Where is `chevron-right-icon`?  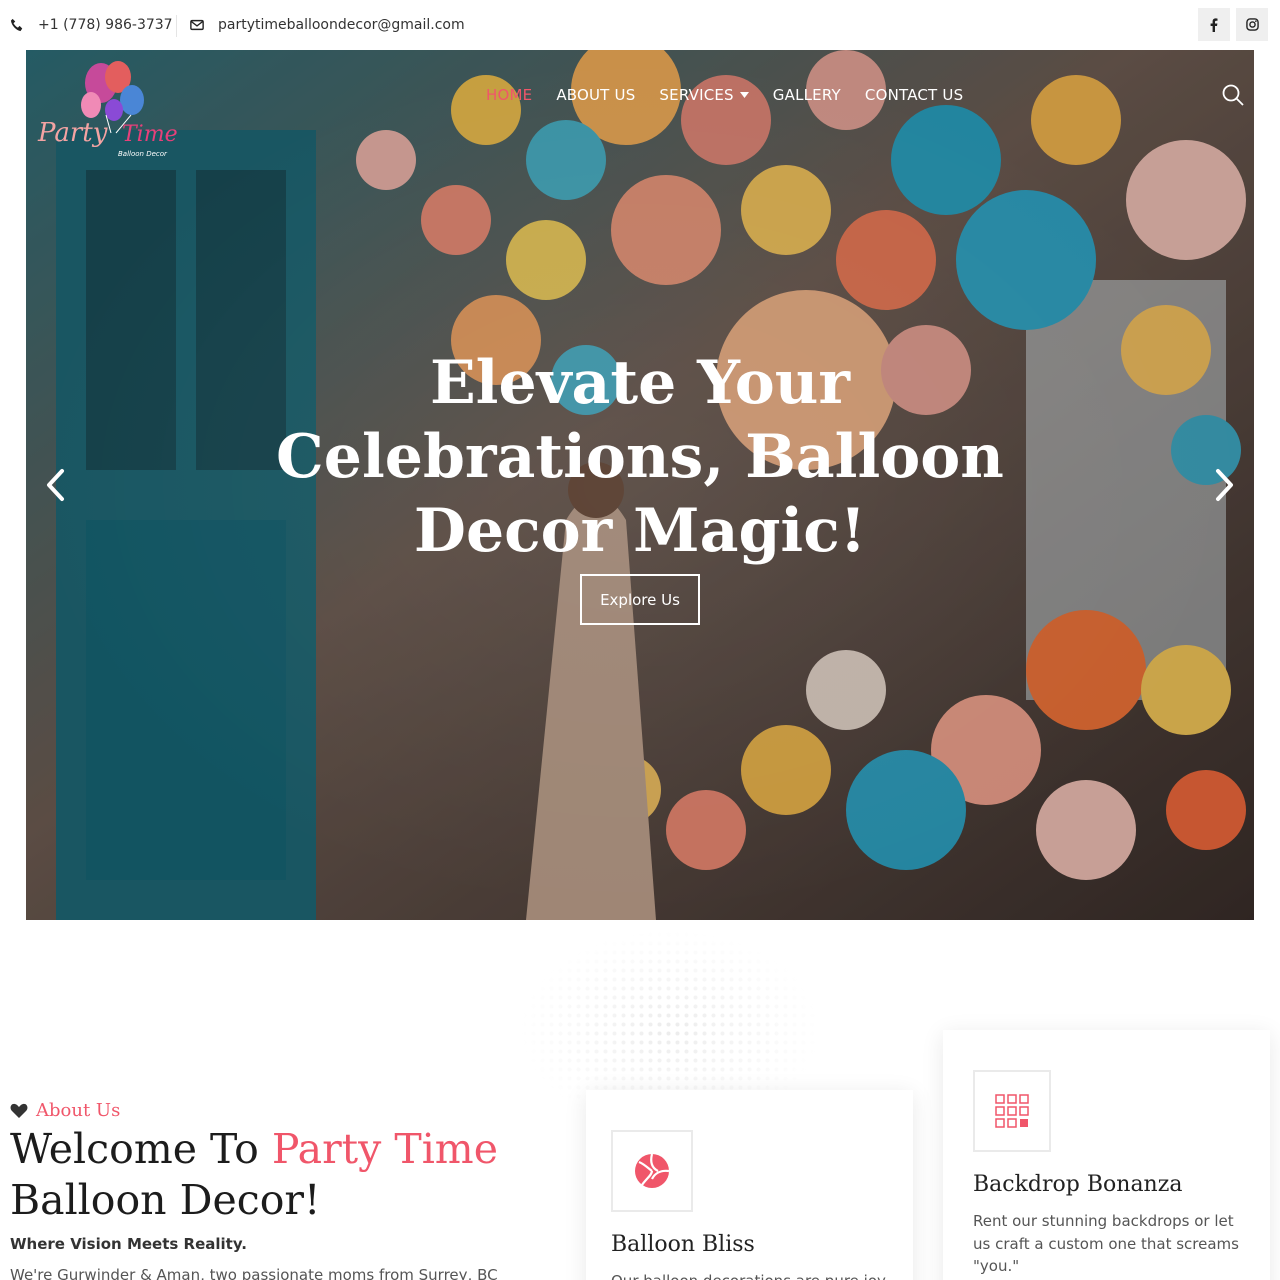 chevron-right-icon is located at coordinates (1224, 485).